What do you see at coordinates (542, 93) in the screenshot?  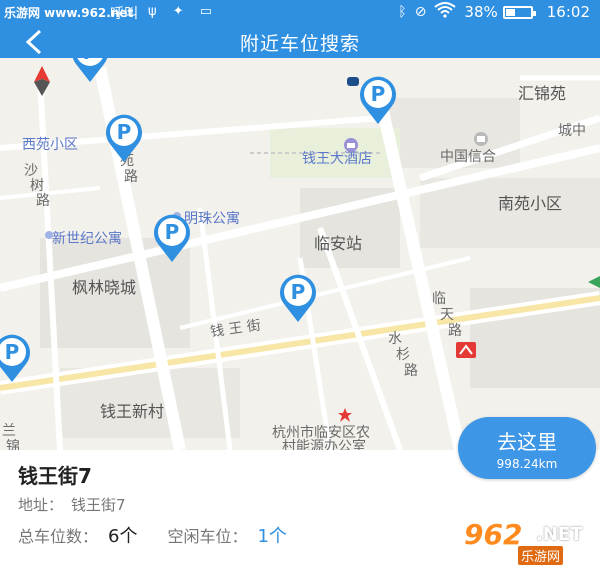 I see `map-label: 汇锦苑` at bounding box center [542, 93].